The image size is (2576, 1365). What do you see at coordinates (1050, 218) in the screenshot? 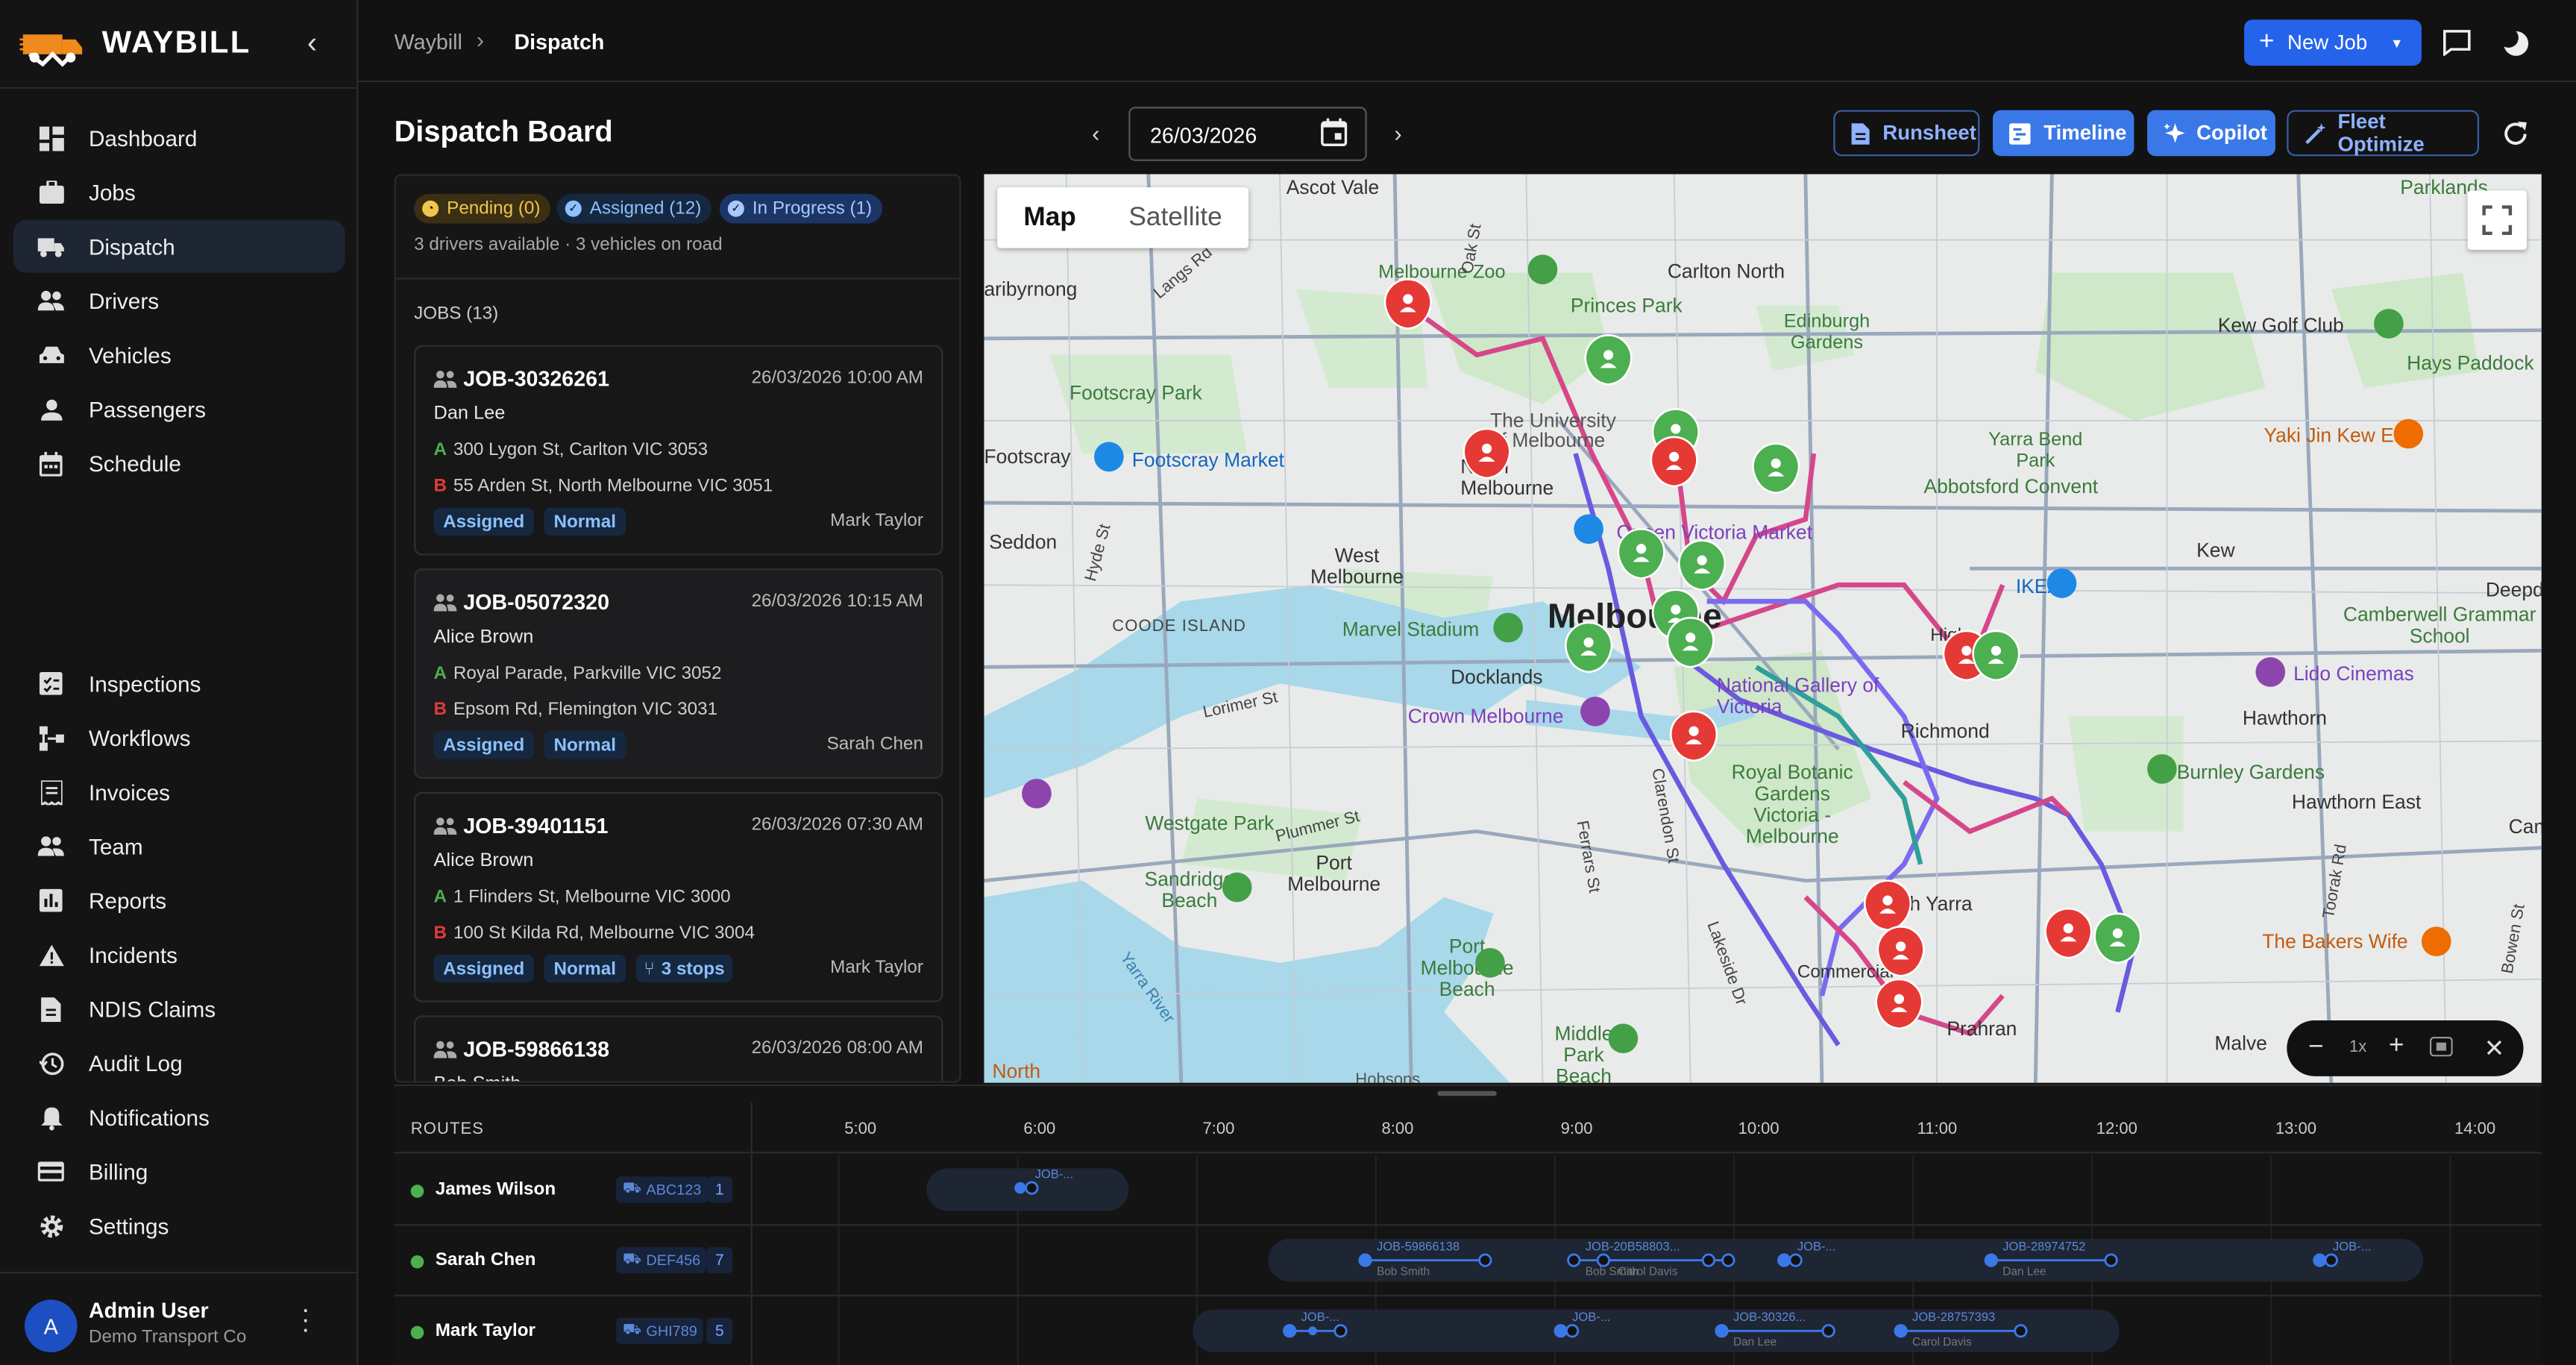
I see `map-tab: Map` at bounding box center [1050, 218].